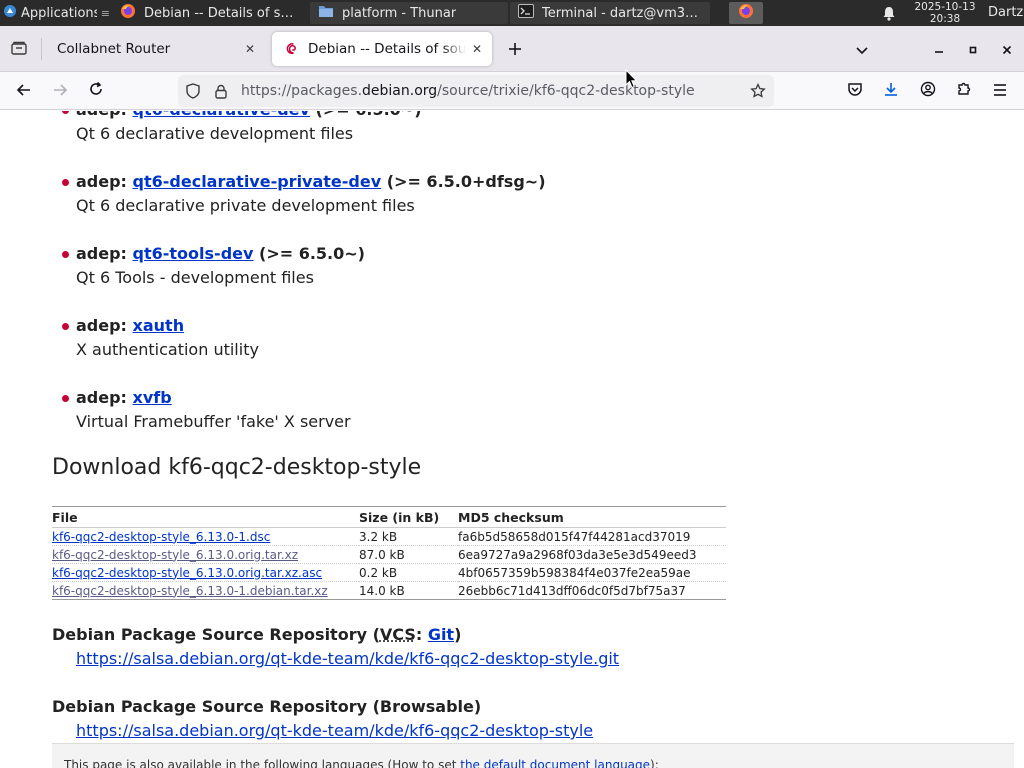 Image resolution: width=1024 pixels, height=768 pixels. I want to click on puzzle-piece-icon, so click(964, 91).